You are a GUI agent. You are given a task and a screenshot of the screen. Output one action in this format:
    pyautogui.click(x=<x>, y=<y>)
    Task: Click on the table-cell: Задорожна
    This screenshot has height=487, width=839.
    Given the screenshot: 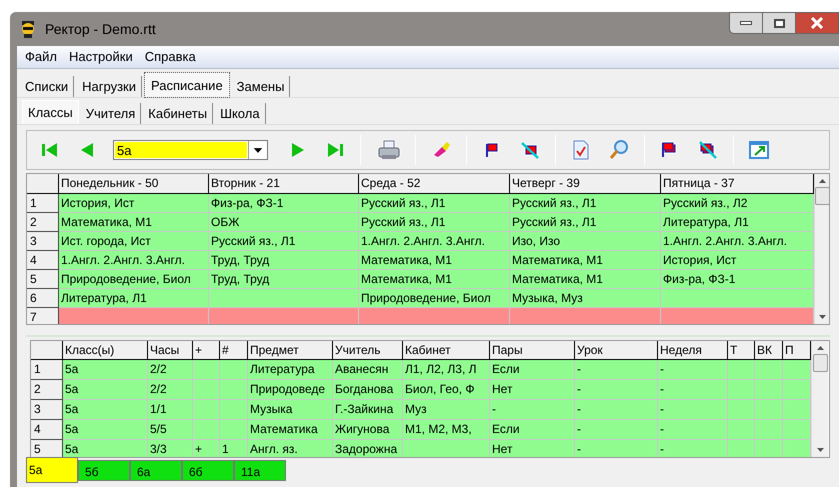 What is the action you would take?
    pyautogui.click(x=368, y=448)
    